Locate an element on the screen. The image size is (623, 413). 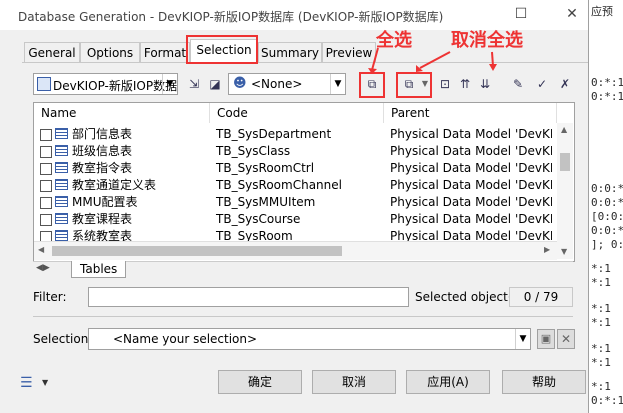
filter-apply-icon: ✓ is located at coordinates (542, 84).